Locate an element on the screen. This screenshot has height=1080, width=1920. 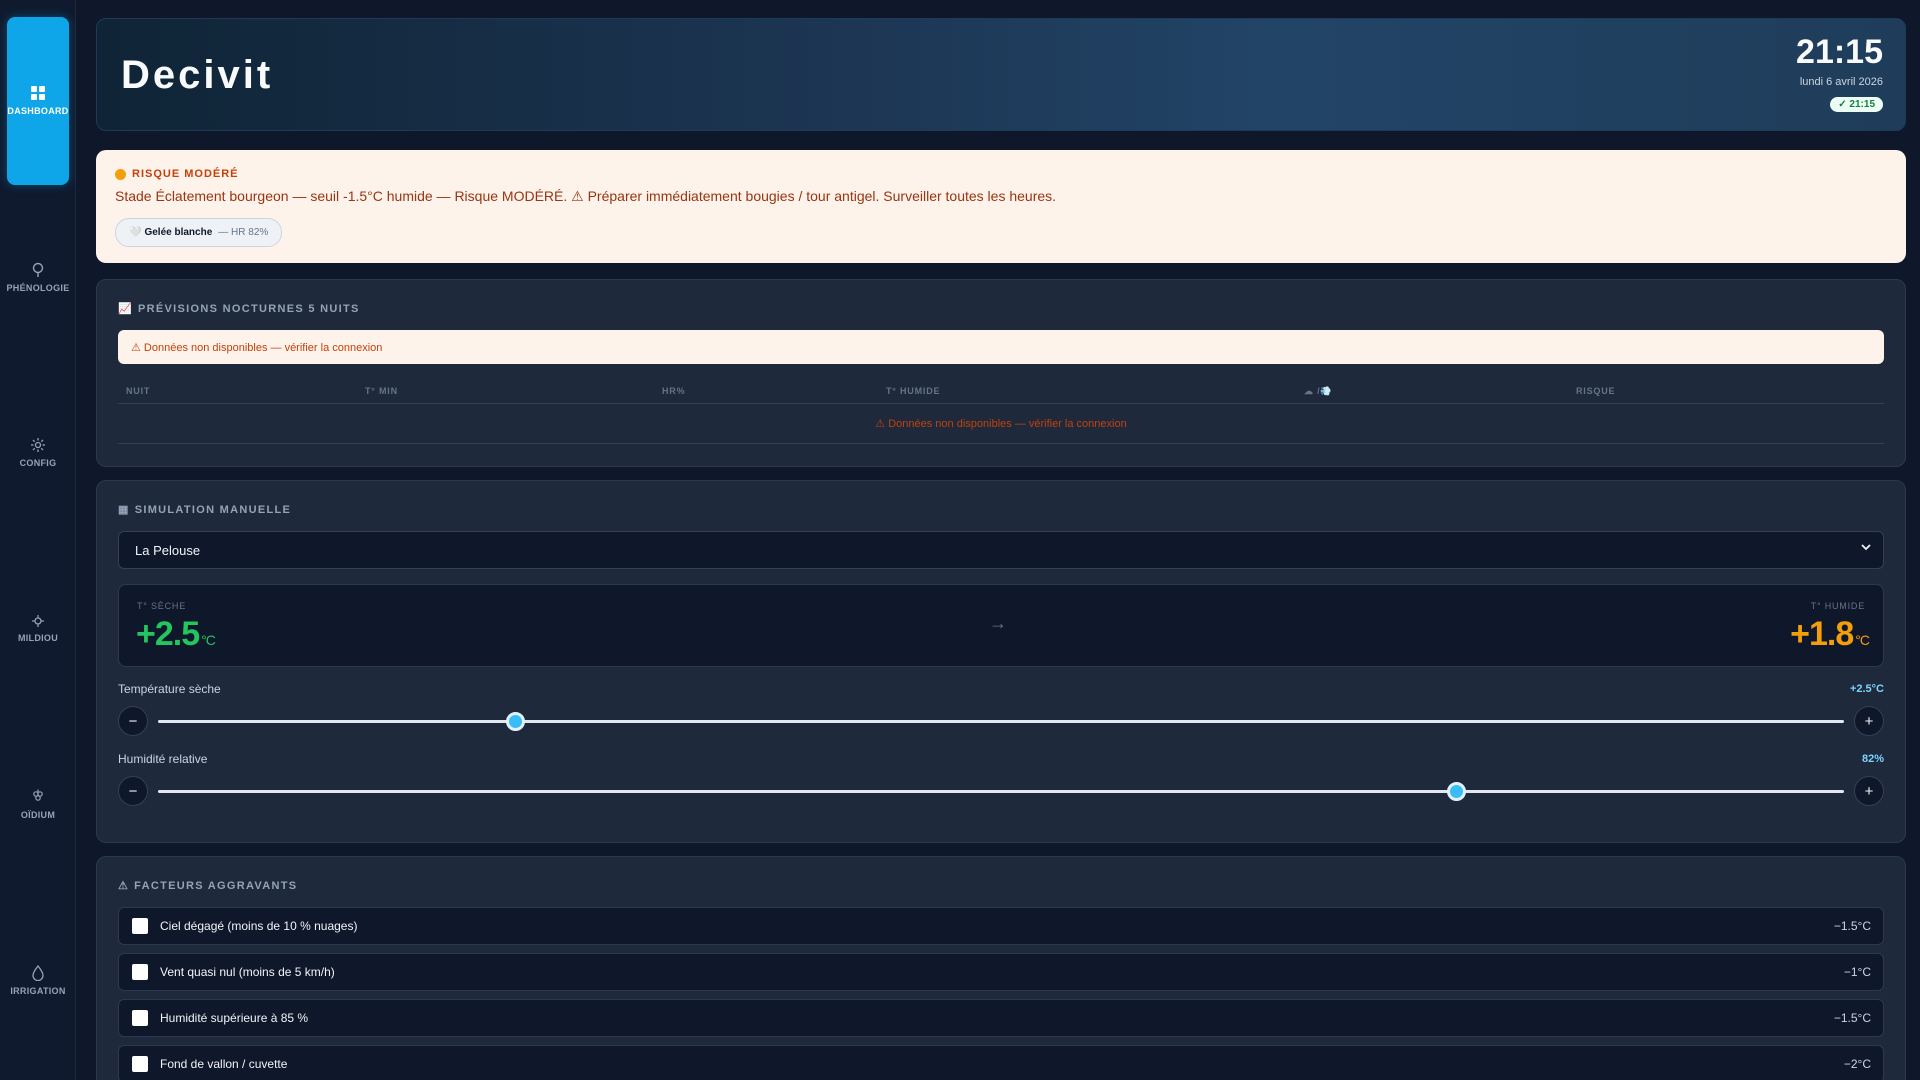
sidebar-item-label: IRRIGATION is located at coordinates (38, 990).